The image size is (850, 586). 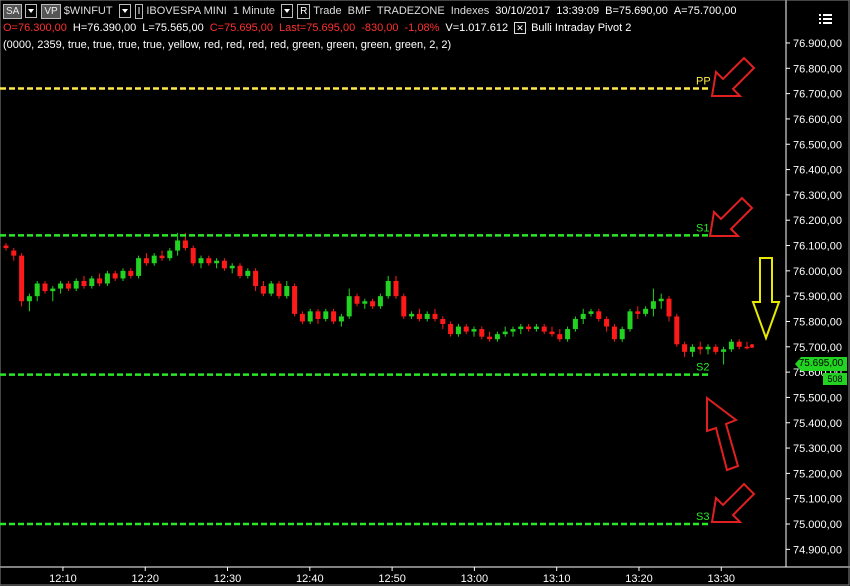 I want to click on y-tick-label: 76.600,00, so click(x=817, y=120).